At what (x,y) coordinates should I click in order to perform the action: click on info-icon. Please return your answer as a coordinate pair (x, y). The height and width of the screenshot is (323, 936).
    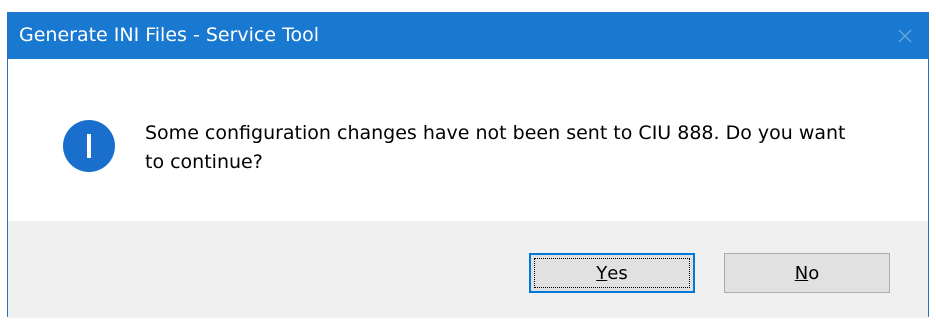
    Looking at the image, I should click on (89, 146).